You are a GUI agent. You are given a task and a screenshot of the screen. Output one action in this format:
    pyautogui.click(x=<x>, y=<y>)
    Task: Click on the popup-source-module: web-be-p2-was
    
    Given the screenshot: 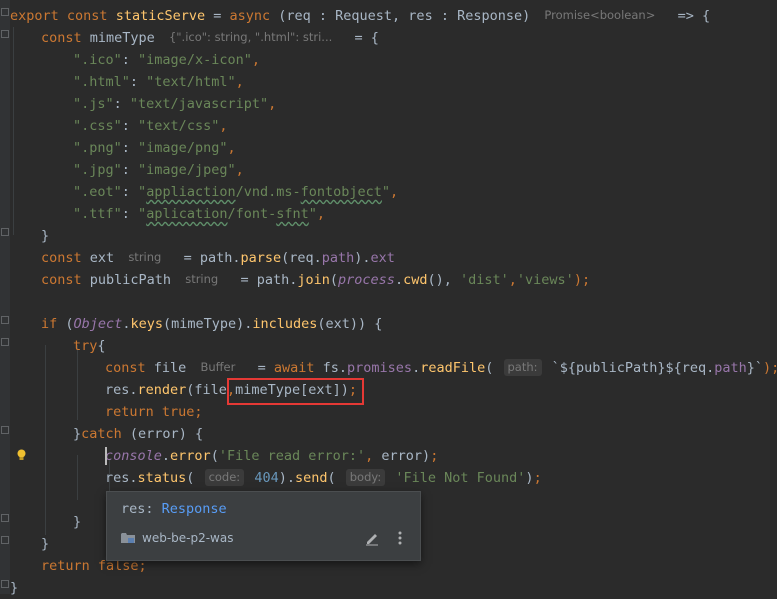 What is the action you would take?
    pyautogui.click(x=187, y=538)
    